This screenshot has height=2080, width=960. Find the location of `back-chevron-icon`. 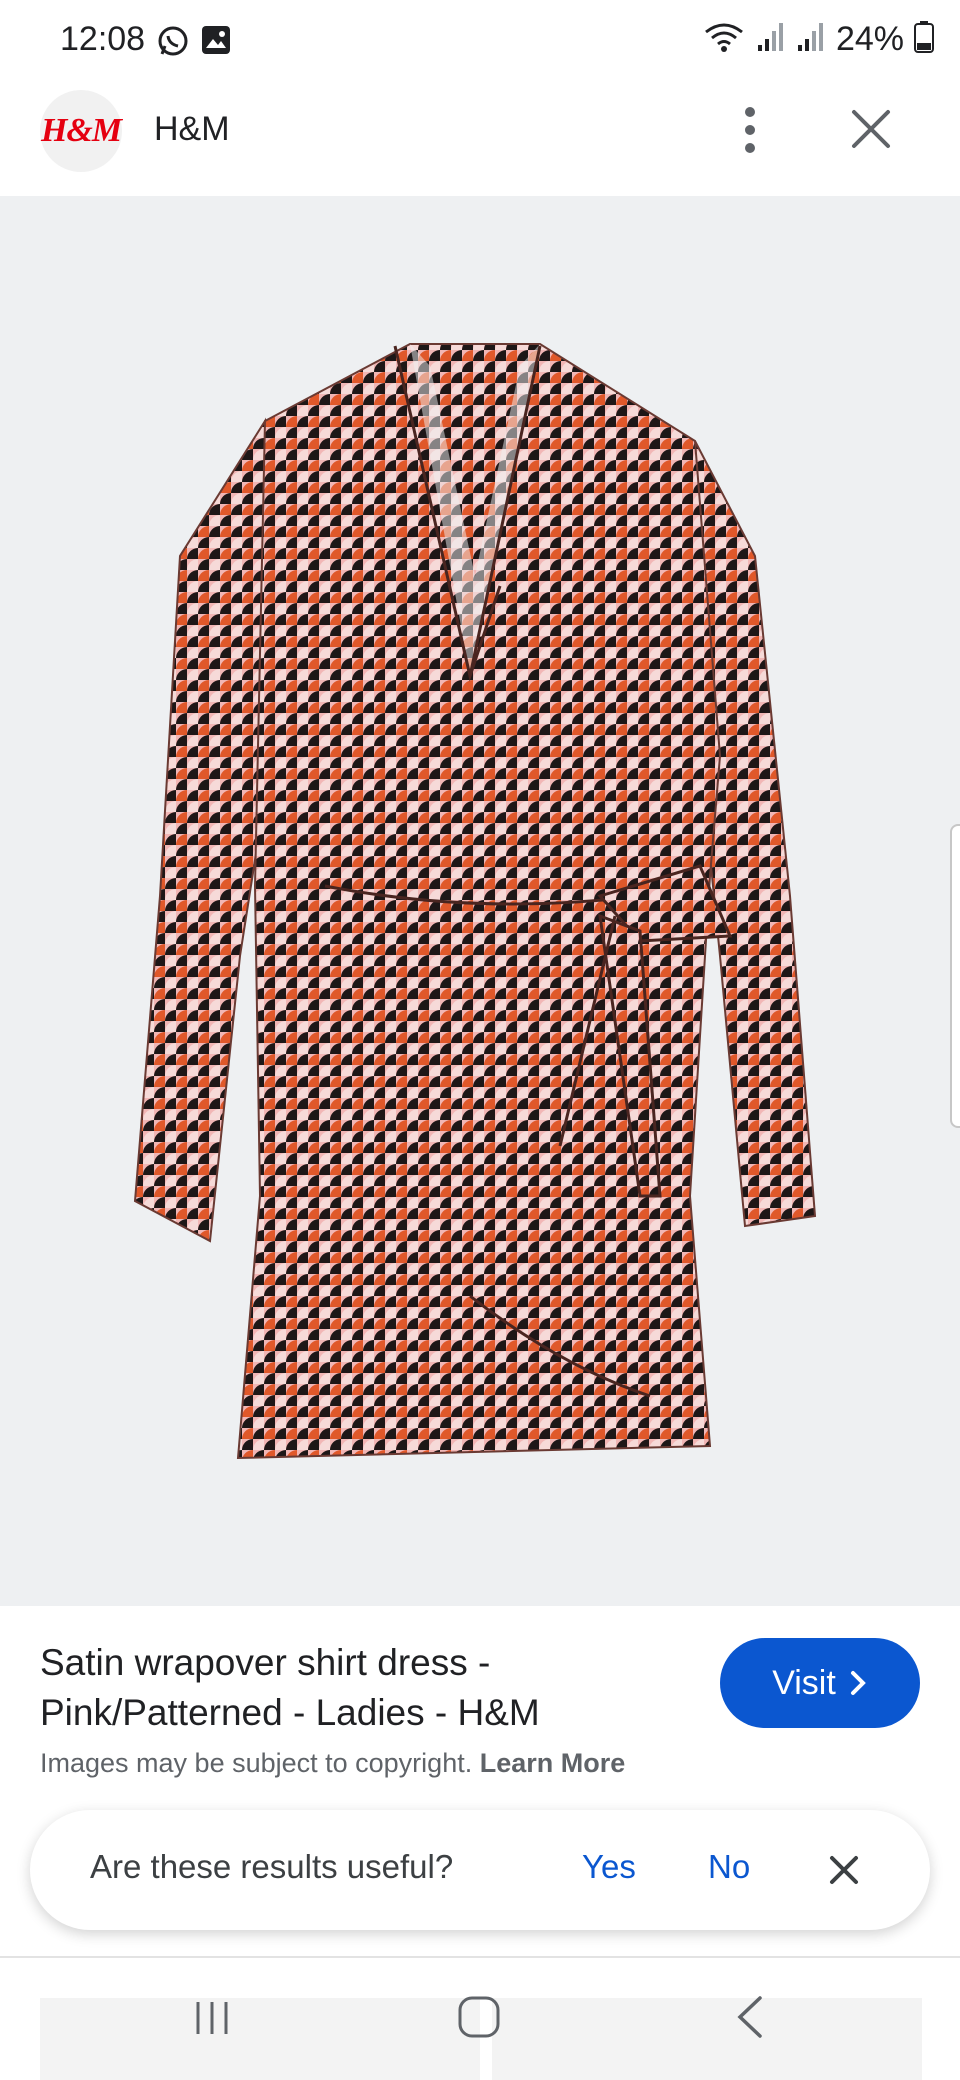

back-chevron-icon is located at coordinates (749, 2017).